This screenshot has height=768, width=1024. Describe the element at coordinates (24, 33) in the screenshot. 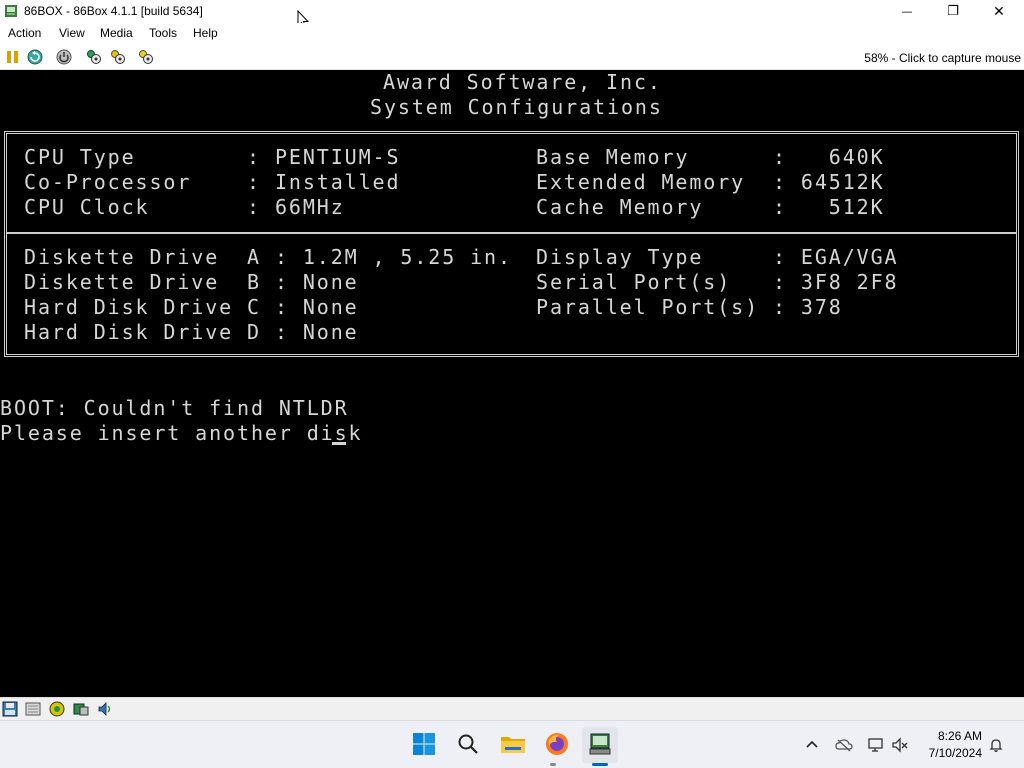

I see `menu-action: Action` at that location.